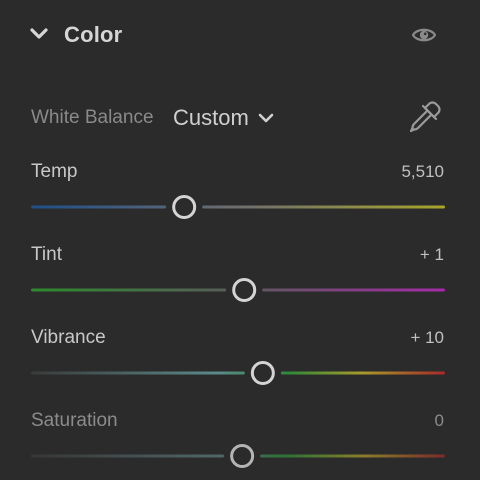  I want to click on vibrance-label: Vibrance, so click(68, 337).